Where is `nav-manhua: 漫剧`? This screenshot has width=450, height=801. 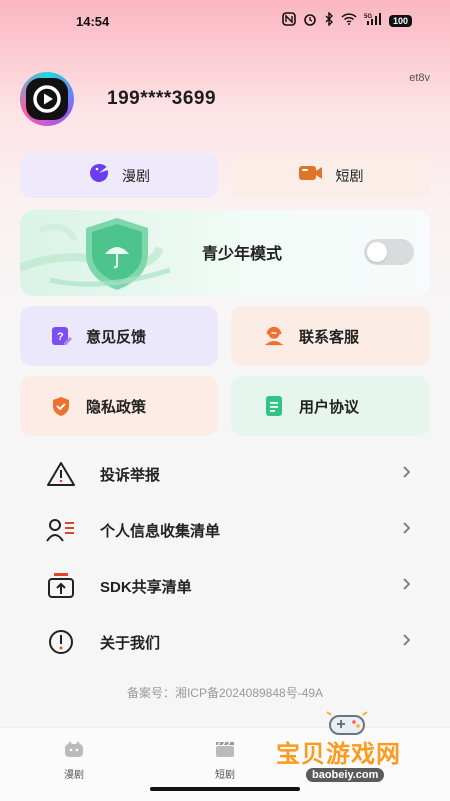
nav-manhua: 漫剧 is located at coordinates (74, 760).